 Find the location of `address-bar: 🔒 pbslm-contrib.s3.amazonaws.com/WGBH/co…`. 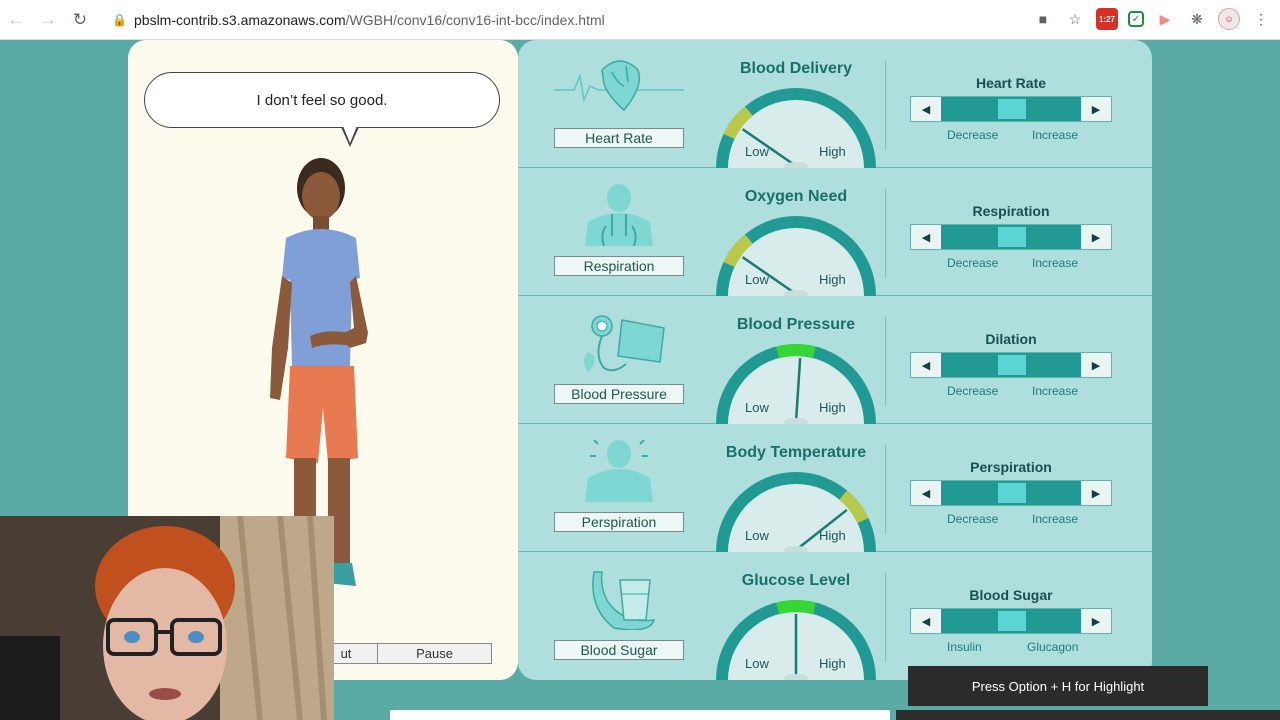

address-bar: 🔒 pbslm-contrib.s3.amazonaws.com/WGBH/co… is located at coordinates (558, 20).